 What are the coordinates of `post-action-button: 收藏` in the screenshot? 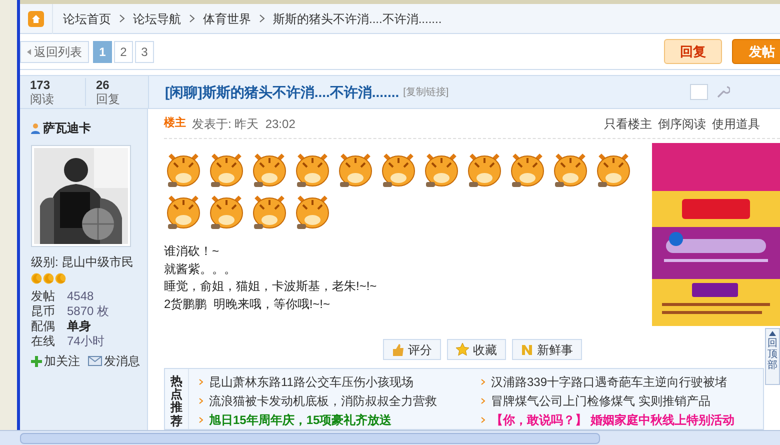 It's located at (476, 349).